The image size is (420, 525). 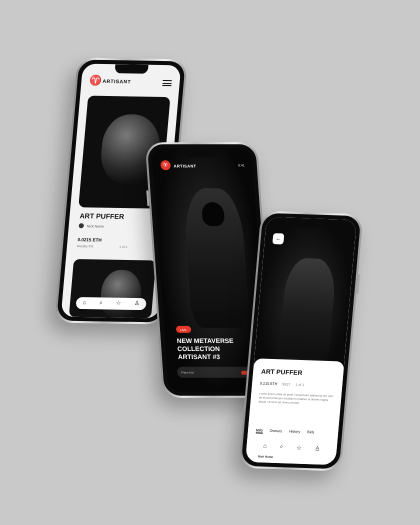 I want to click on stats-row: Royalty 5% 1 of 1 8, so click(x=116, y=246).